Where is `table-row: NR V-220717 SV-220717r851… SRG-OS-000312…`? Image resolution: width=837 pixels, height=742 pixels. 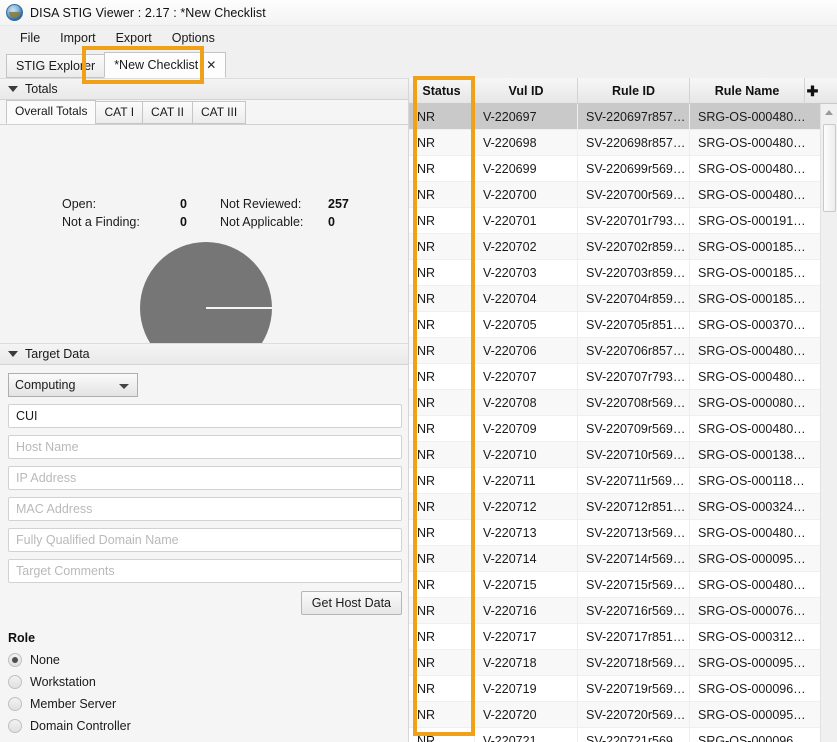 table-row: NR V-220717 SV-220717r851… SRG-OS-000312… is located at coordinates (614, 637).